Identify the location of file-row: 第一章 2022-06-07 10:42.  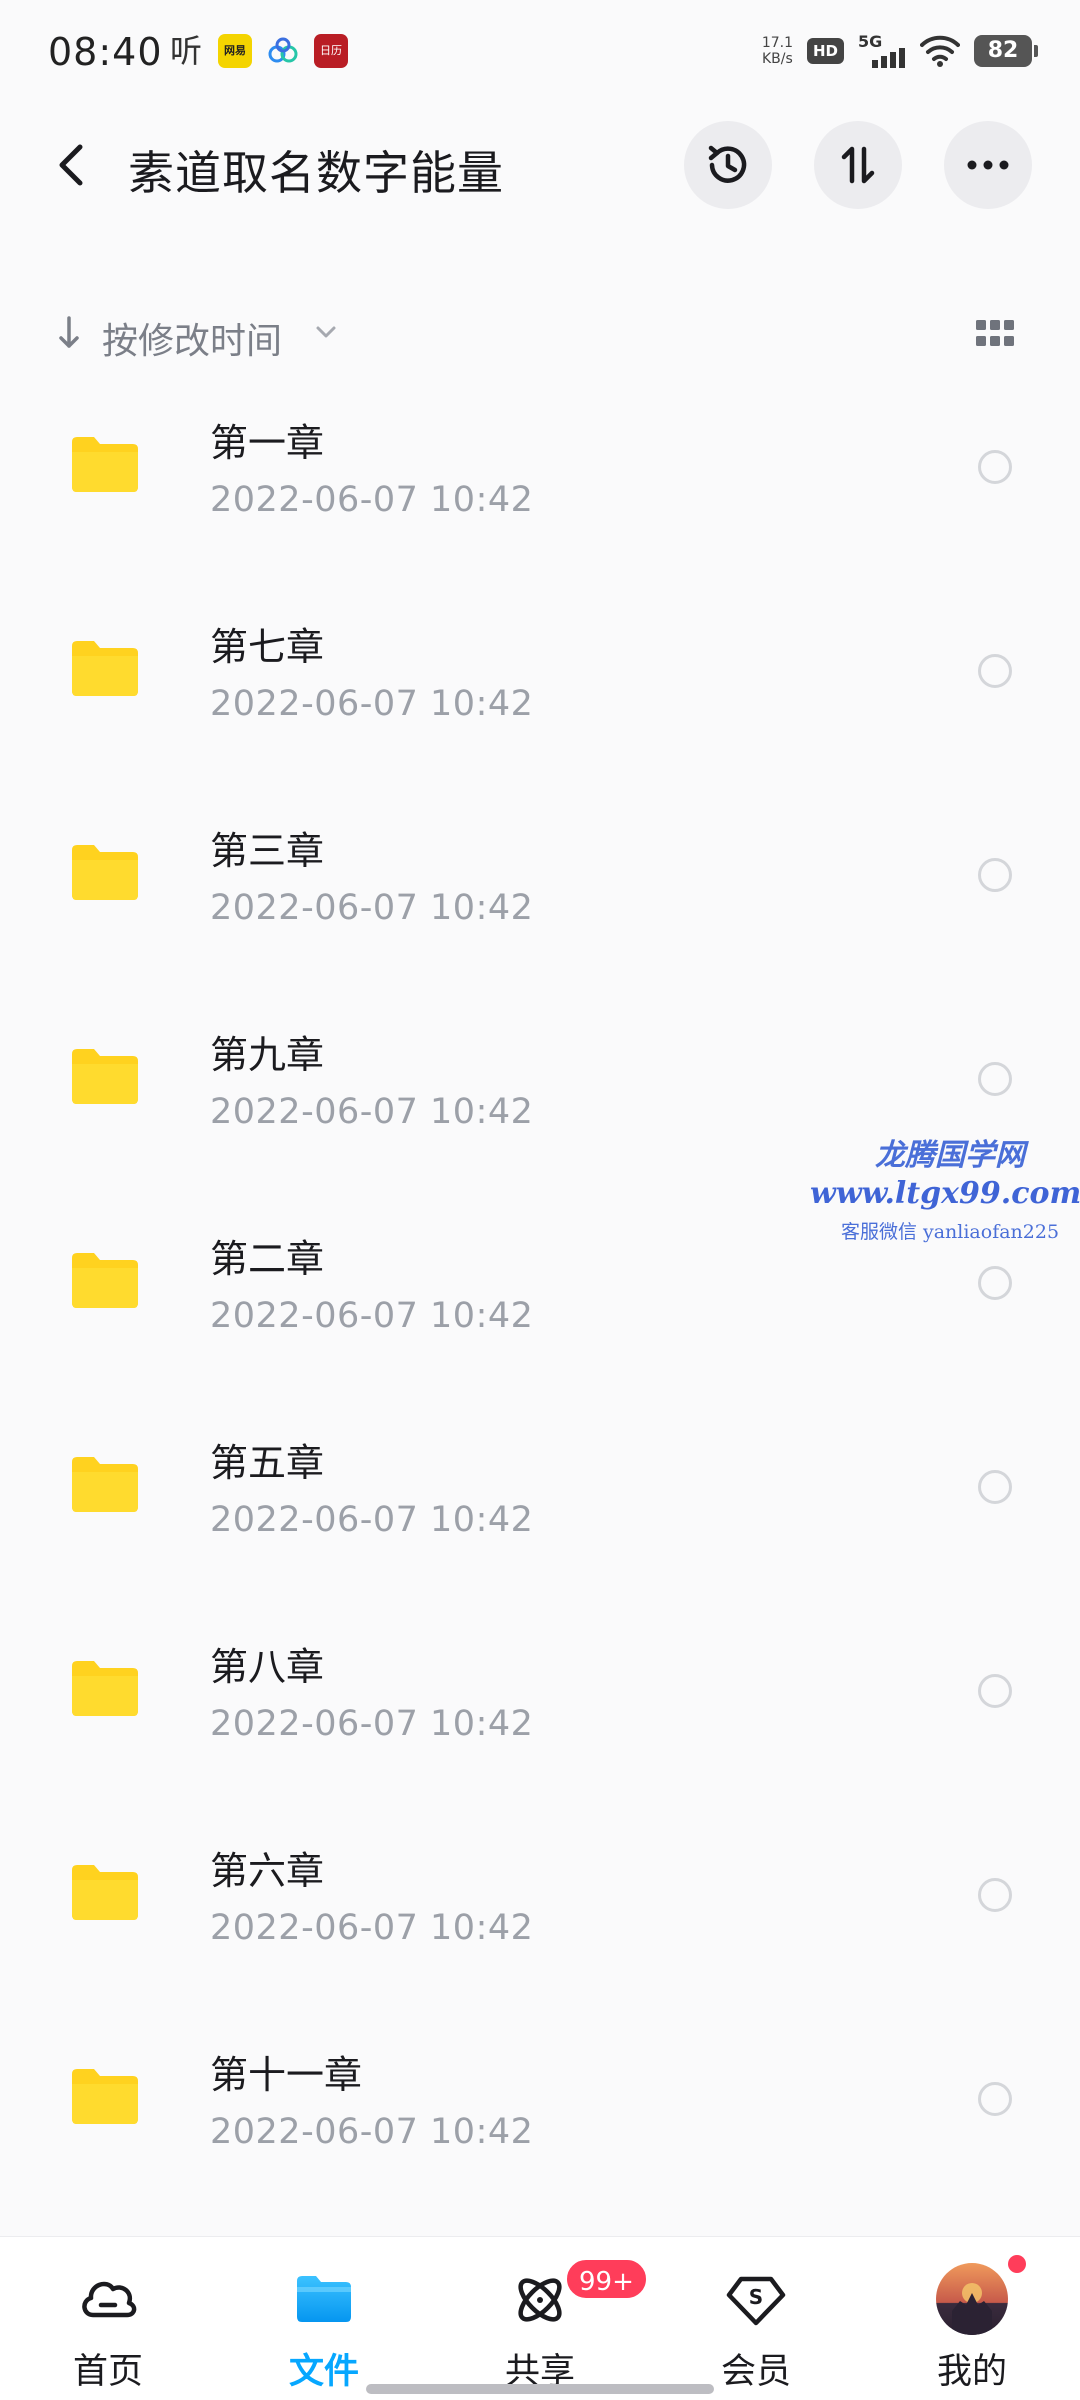
(540, 494).